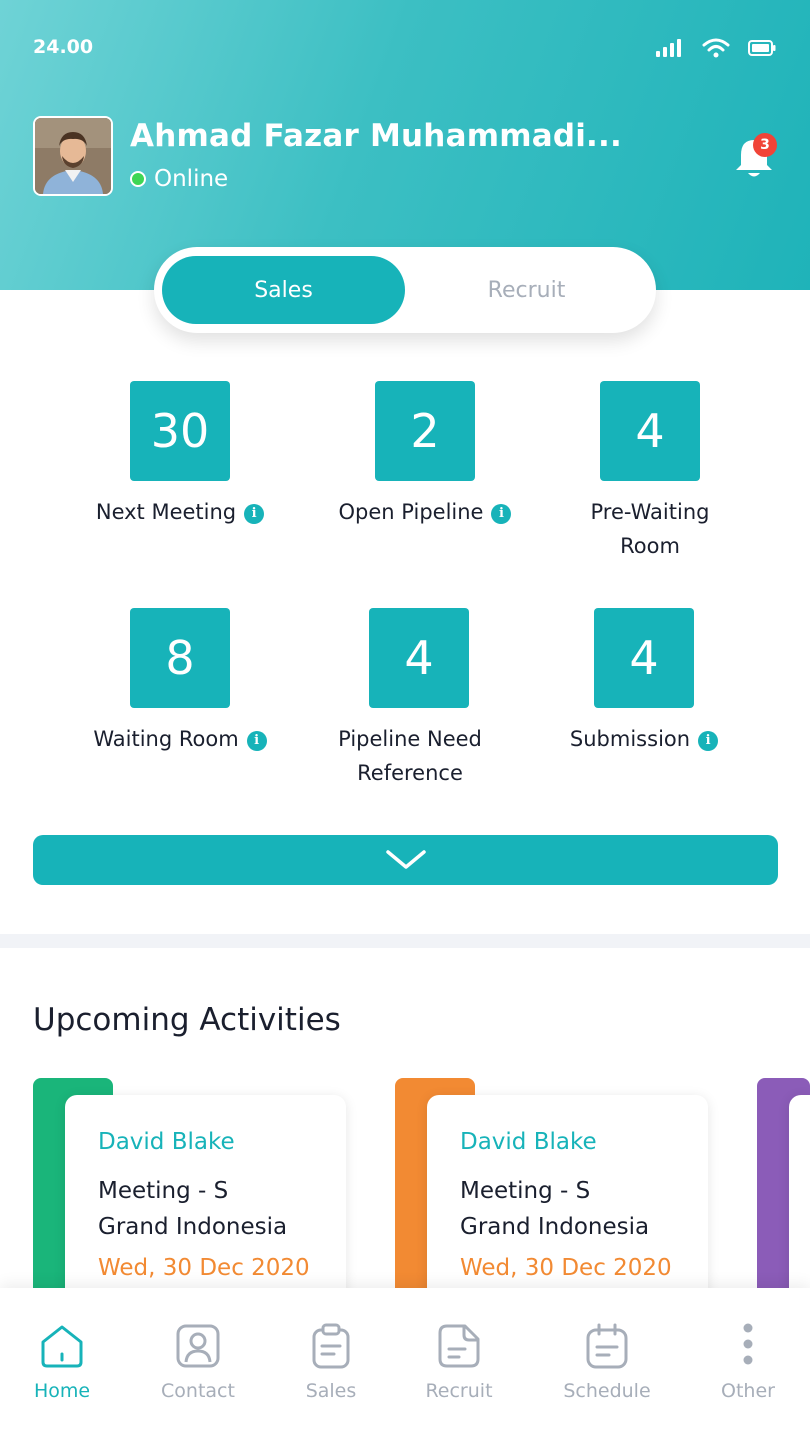  I want to click on nav-label: Recruit, so click(459, 1391).